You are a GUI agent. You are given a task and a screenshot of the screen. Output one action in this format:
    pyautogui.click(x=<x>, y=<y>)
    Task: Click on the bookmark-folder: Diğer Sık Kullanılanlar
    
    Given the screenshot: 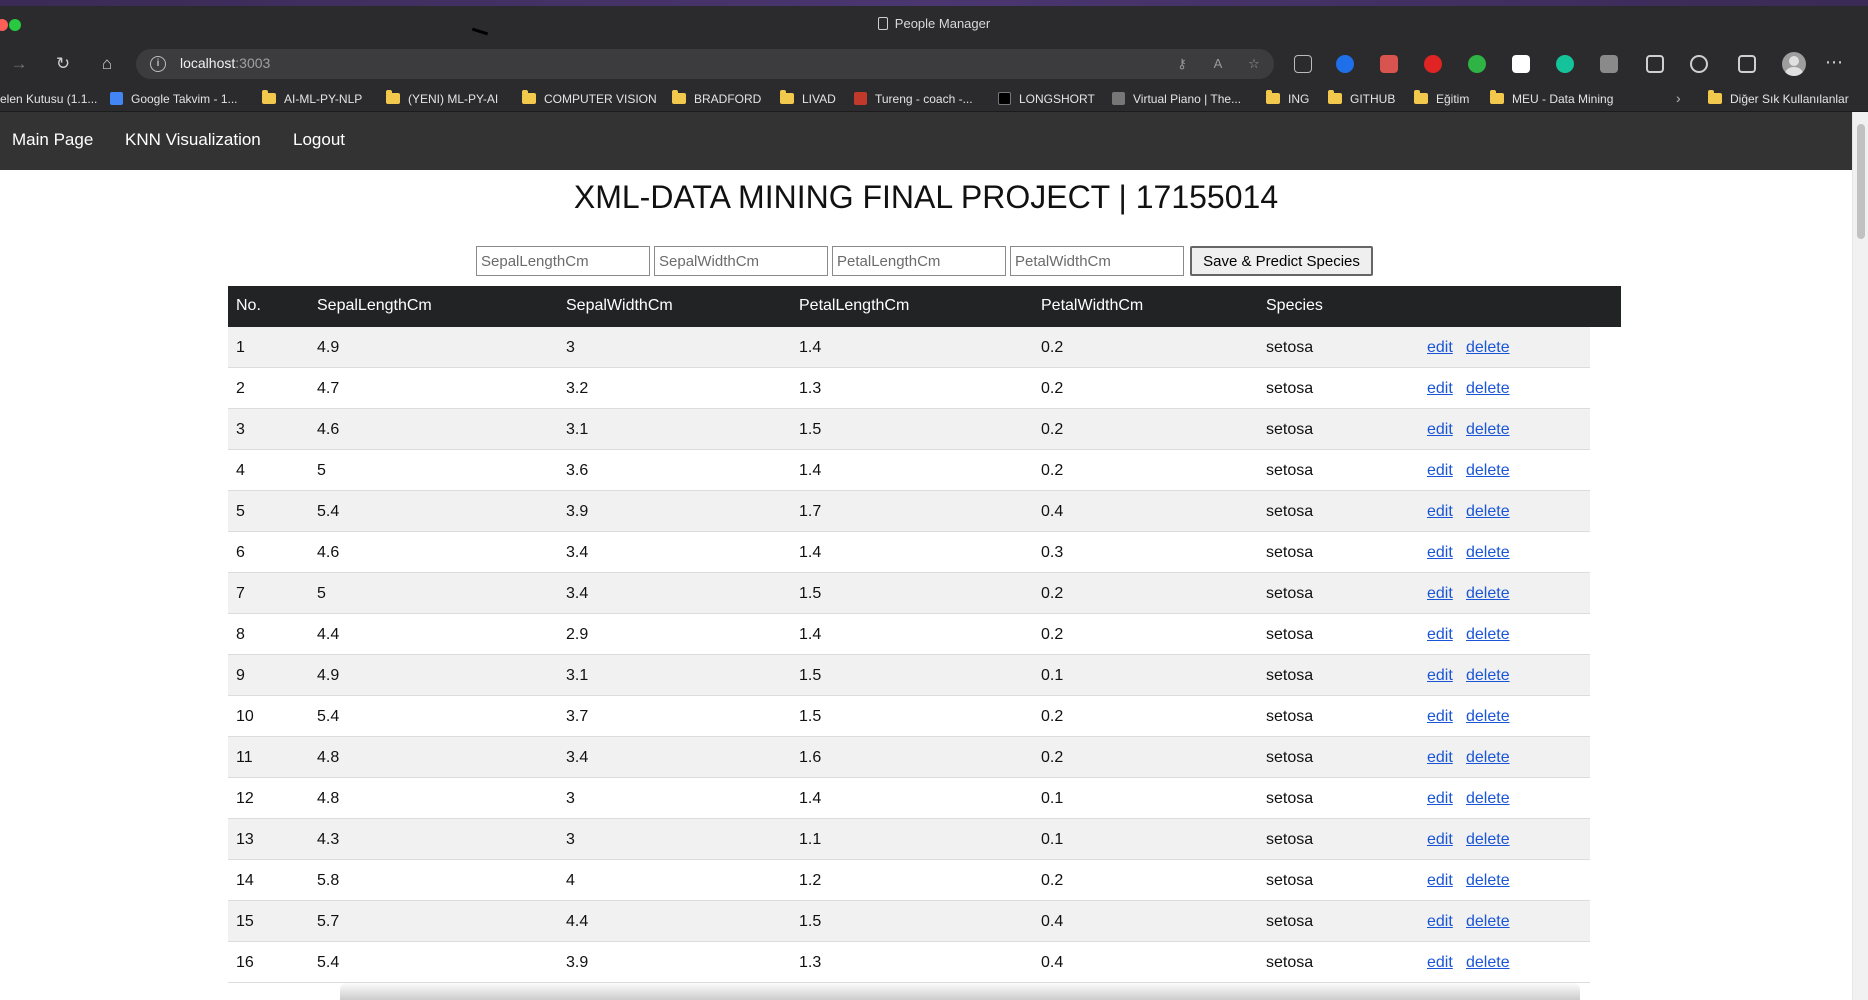 What is the action you would take?
    pyautogui.click(x=1778, y=99)
    